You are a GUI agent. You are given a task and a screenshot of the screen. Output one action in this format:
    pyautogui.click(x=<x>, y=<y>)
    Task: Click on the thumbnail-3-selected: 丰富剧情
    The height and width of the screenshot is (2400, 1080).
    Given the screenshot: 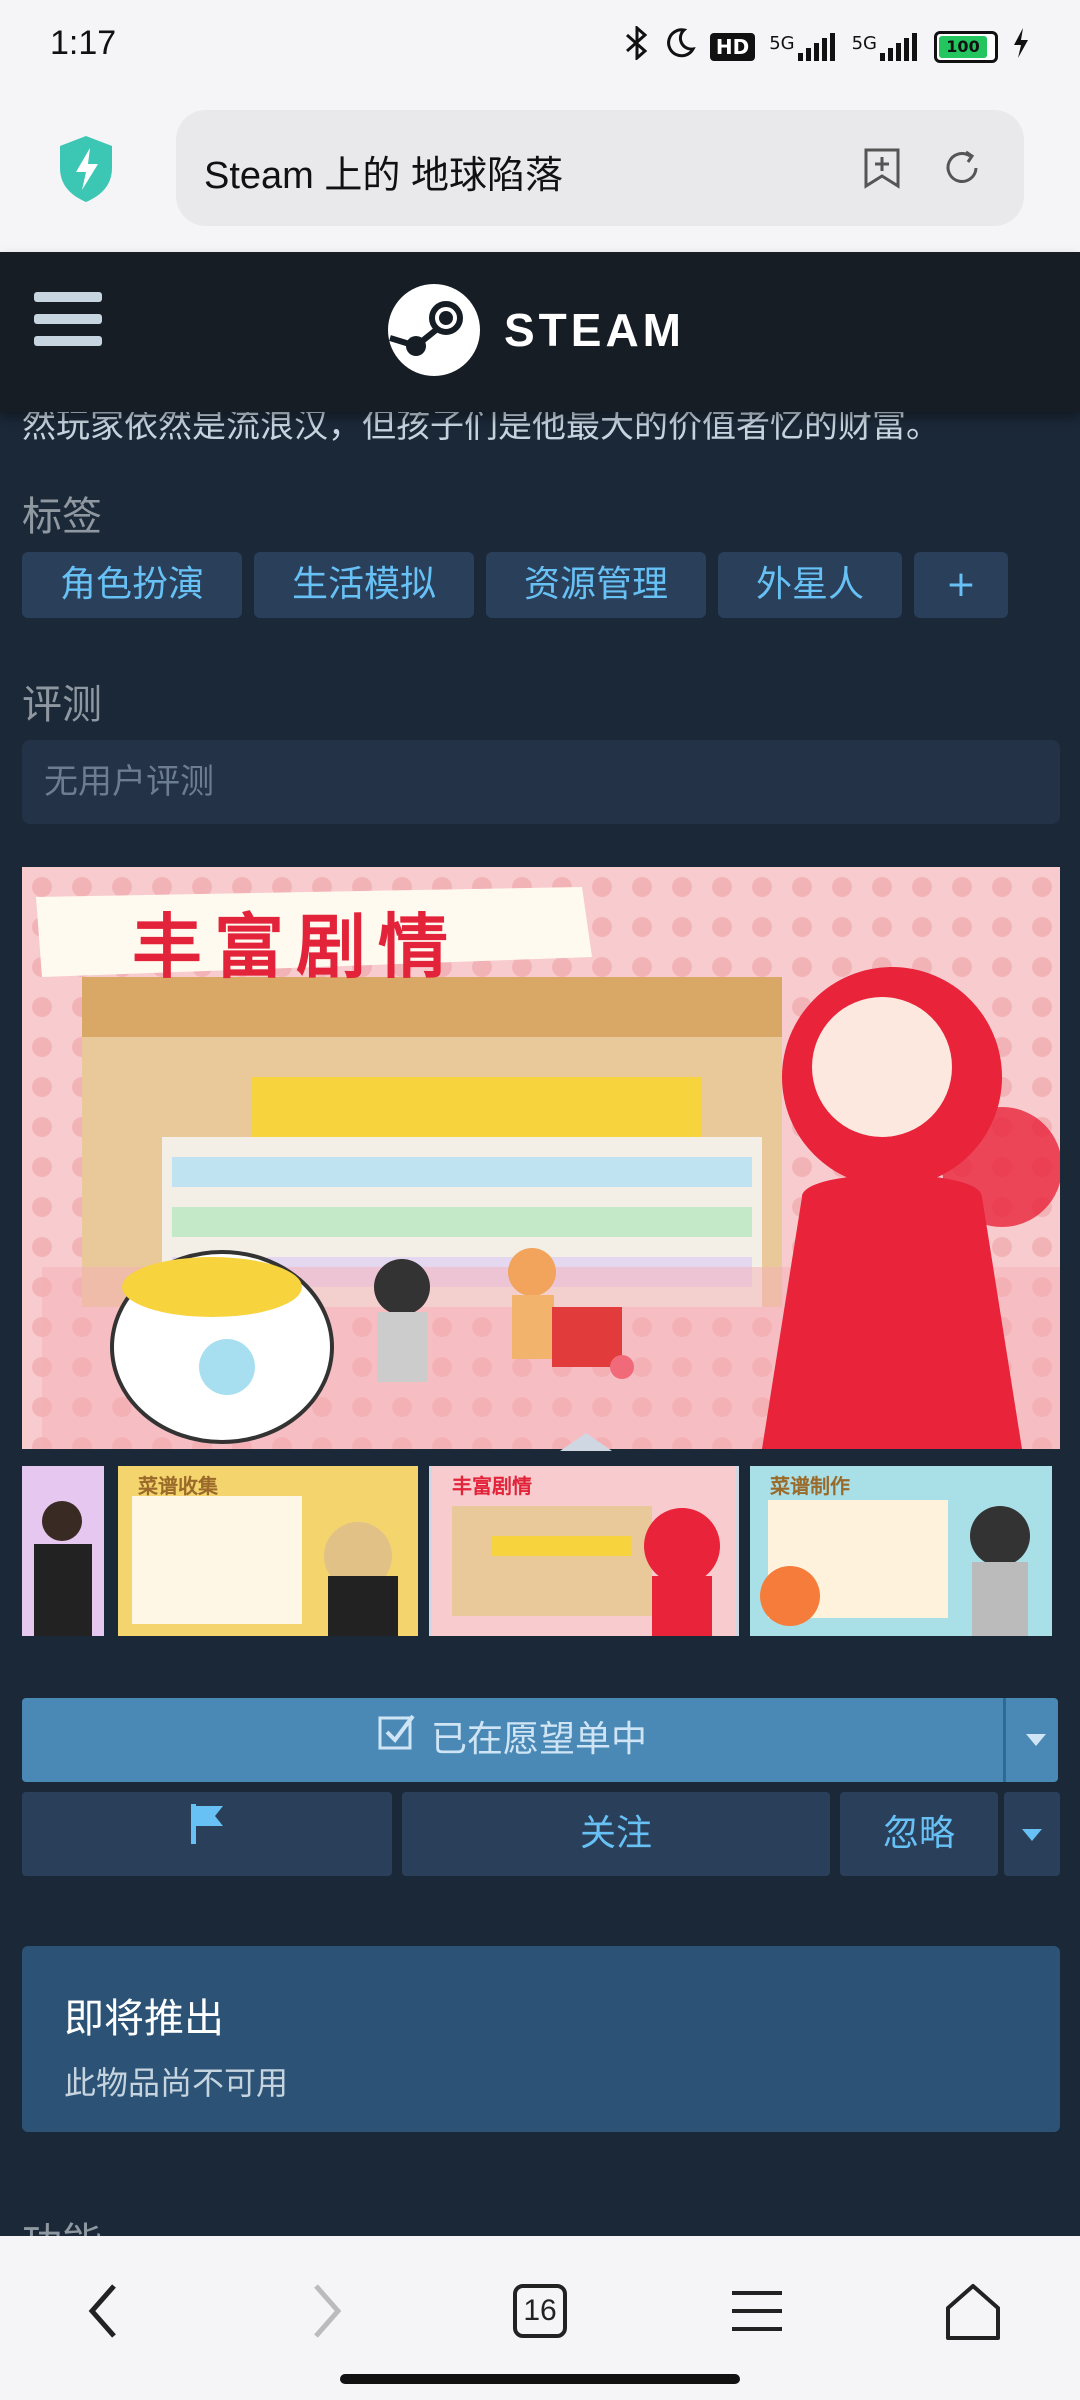 What is the action you would take?
    pyautogui.click(x=584, y=1551)
    